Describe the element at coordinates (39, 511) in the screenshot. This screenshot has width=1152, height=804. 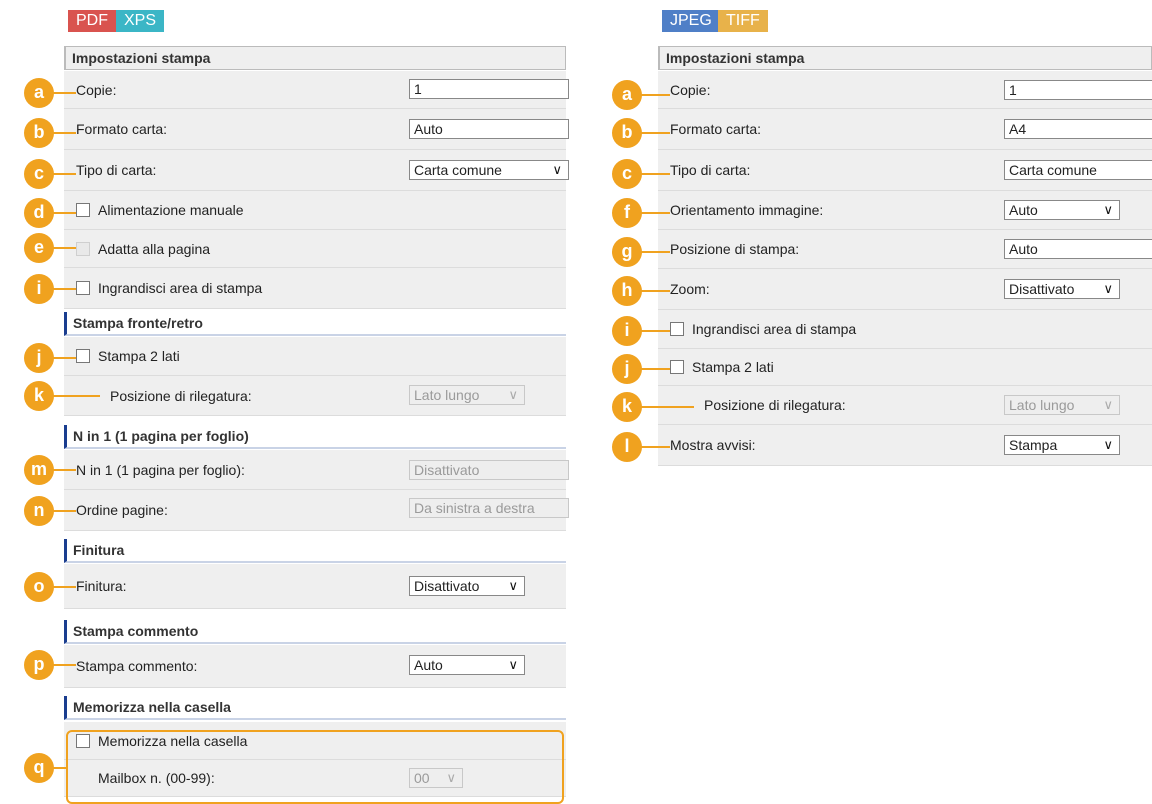
I see `callout-badge-n: n` at that location.